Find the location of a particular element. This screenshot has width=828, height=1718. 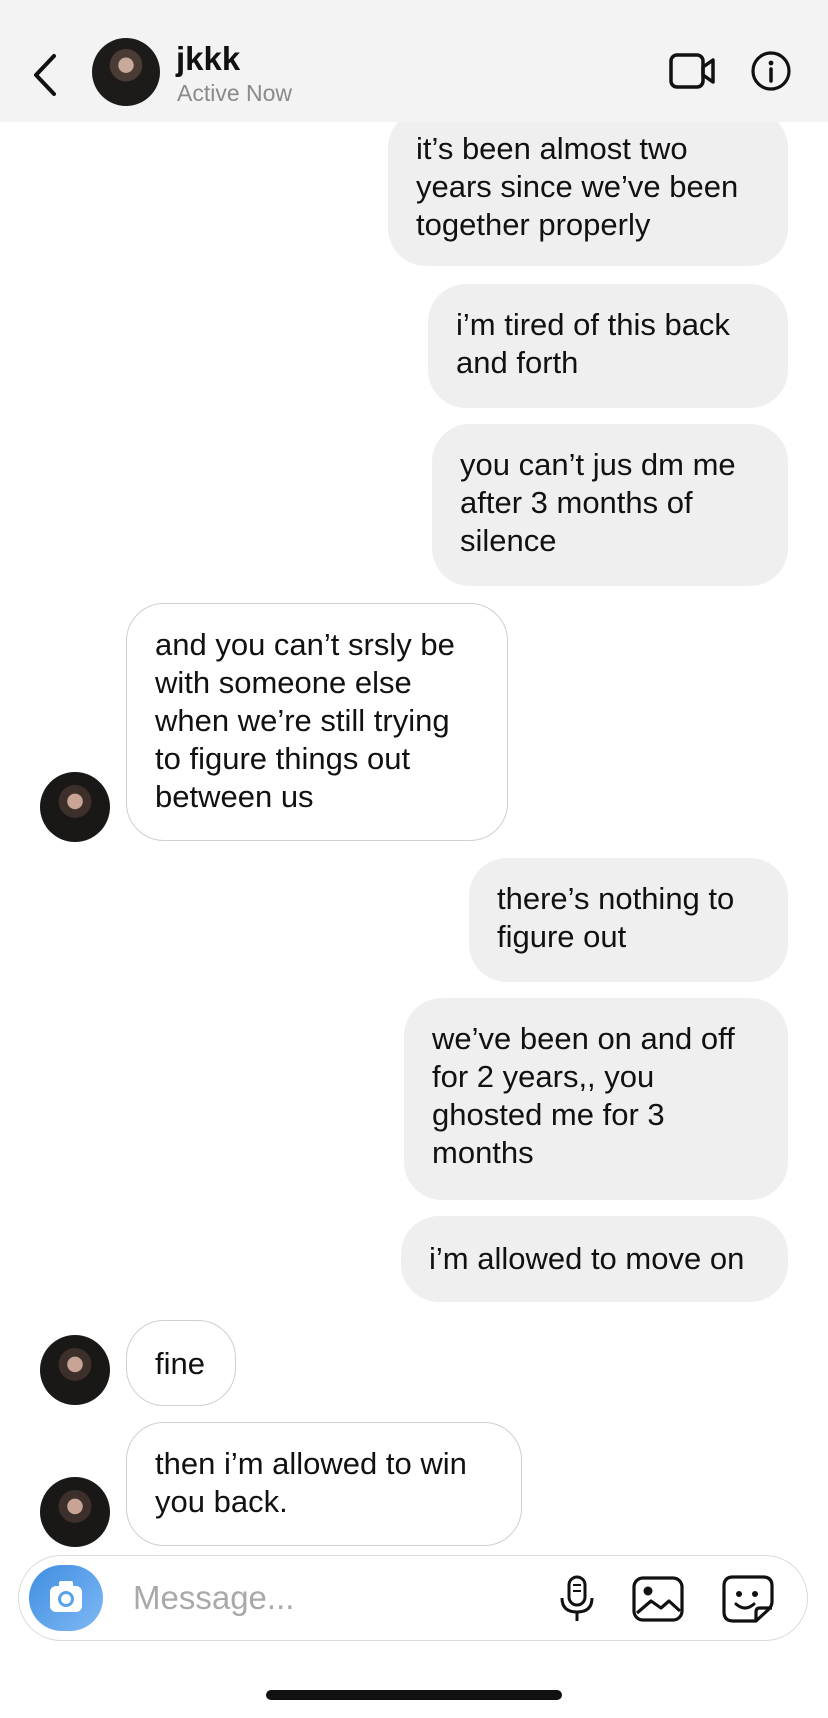

camera-button is located at coordinates (66, 1598).